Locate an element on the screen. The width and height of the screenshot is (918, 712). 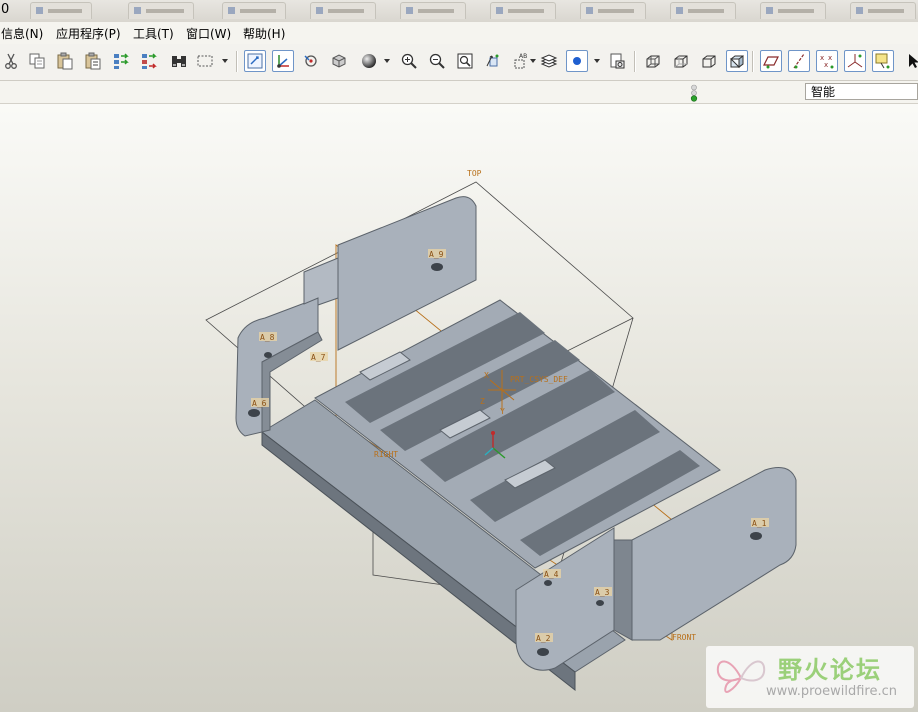
shading-icon is located at coordinates (369, 61).